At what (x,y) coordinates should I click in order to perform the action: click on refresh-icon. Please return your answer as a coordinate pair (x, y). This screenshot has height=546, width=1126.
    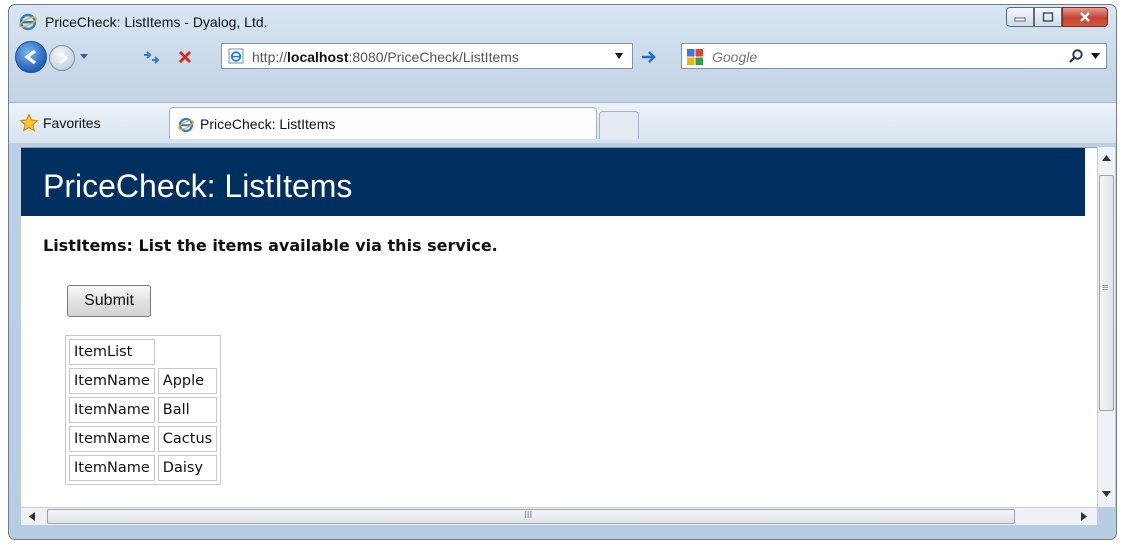
    Looking at the image, I should click on (152, 57).